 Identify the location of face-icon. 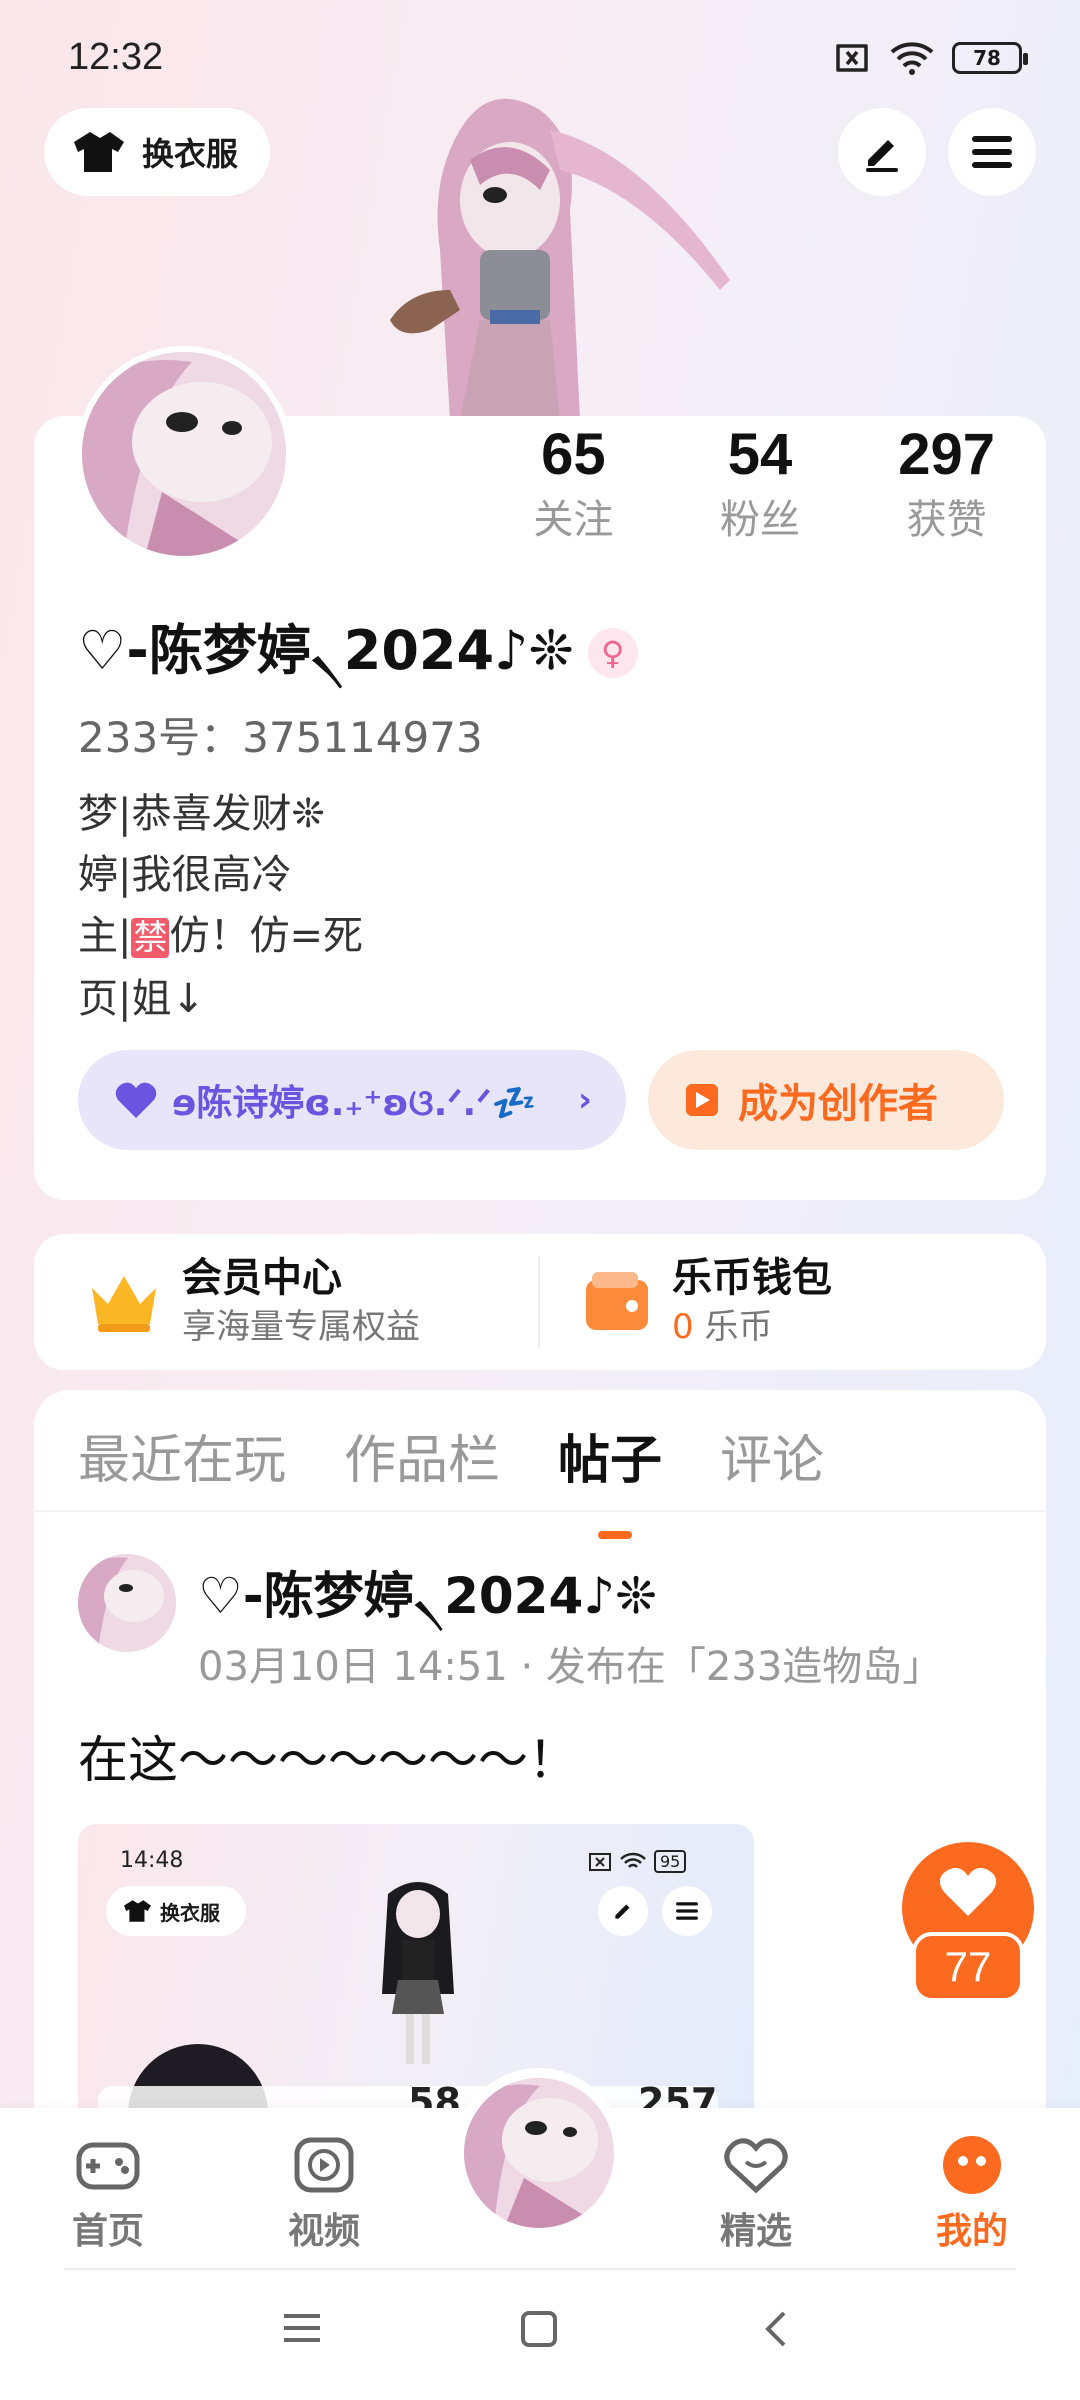
(972, 2165).